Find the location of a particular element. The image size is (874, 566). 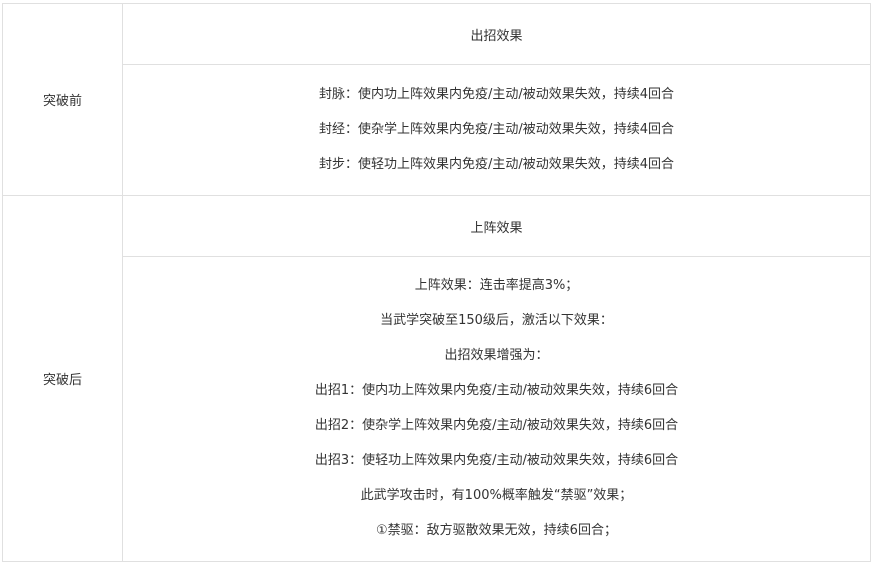

section-header-cell: 出招效果 is located at coordinates (496, 34).